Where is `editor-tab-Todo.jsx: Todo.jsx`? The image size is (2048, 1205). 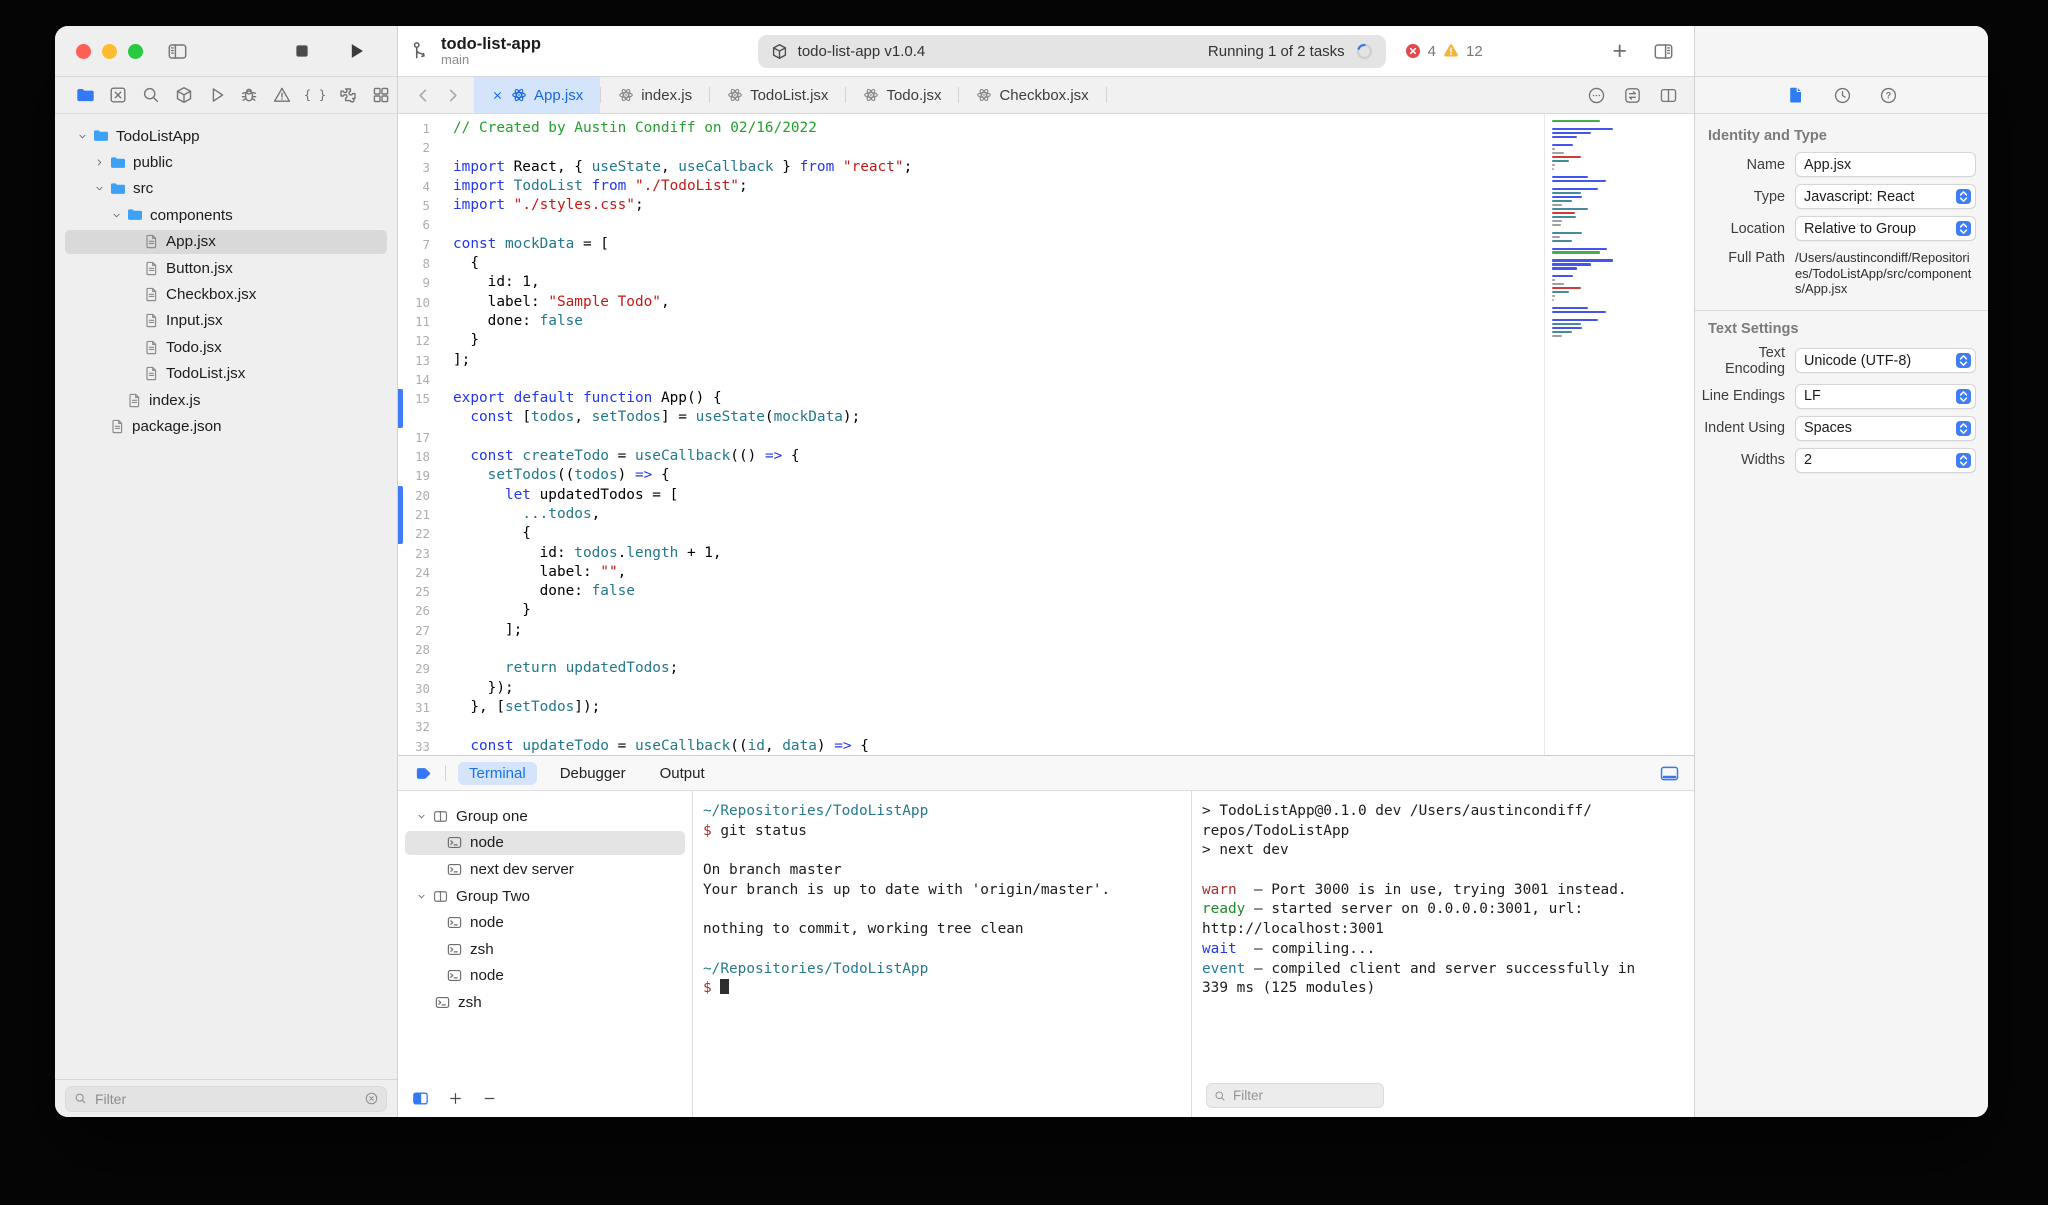
editor-tab-Todo.jsx: Todo.jsx is located at coordinates (902, 95).